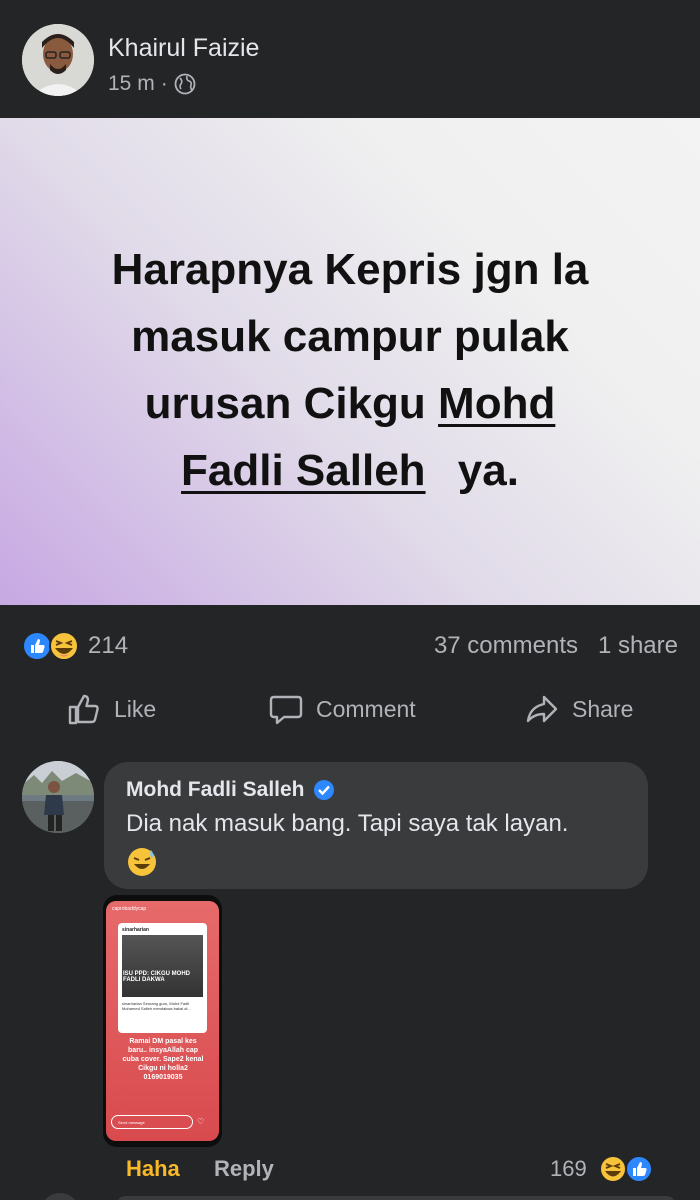  I want to click on share-button: Share, so click(578, 709).